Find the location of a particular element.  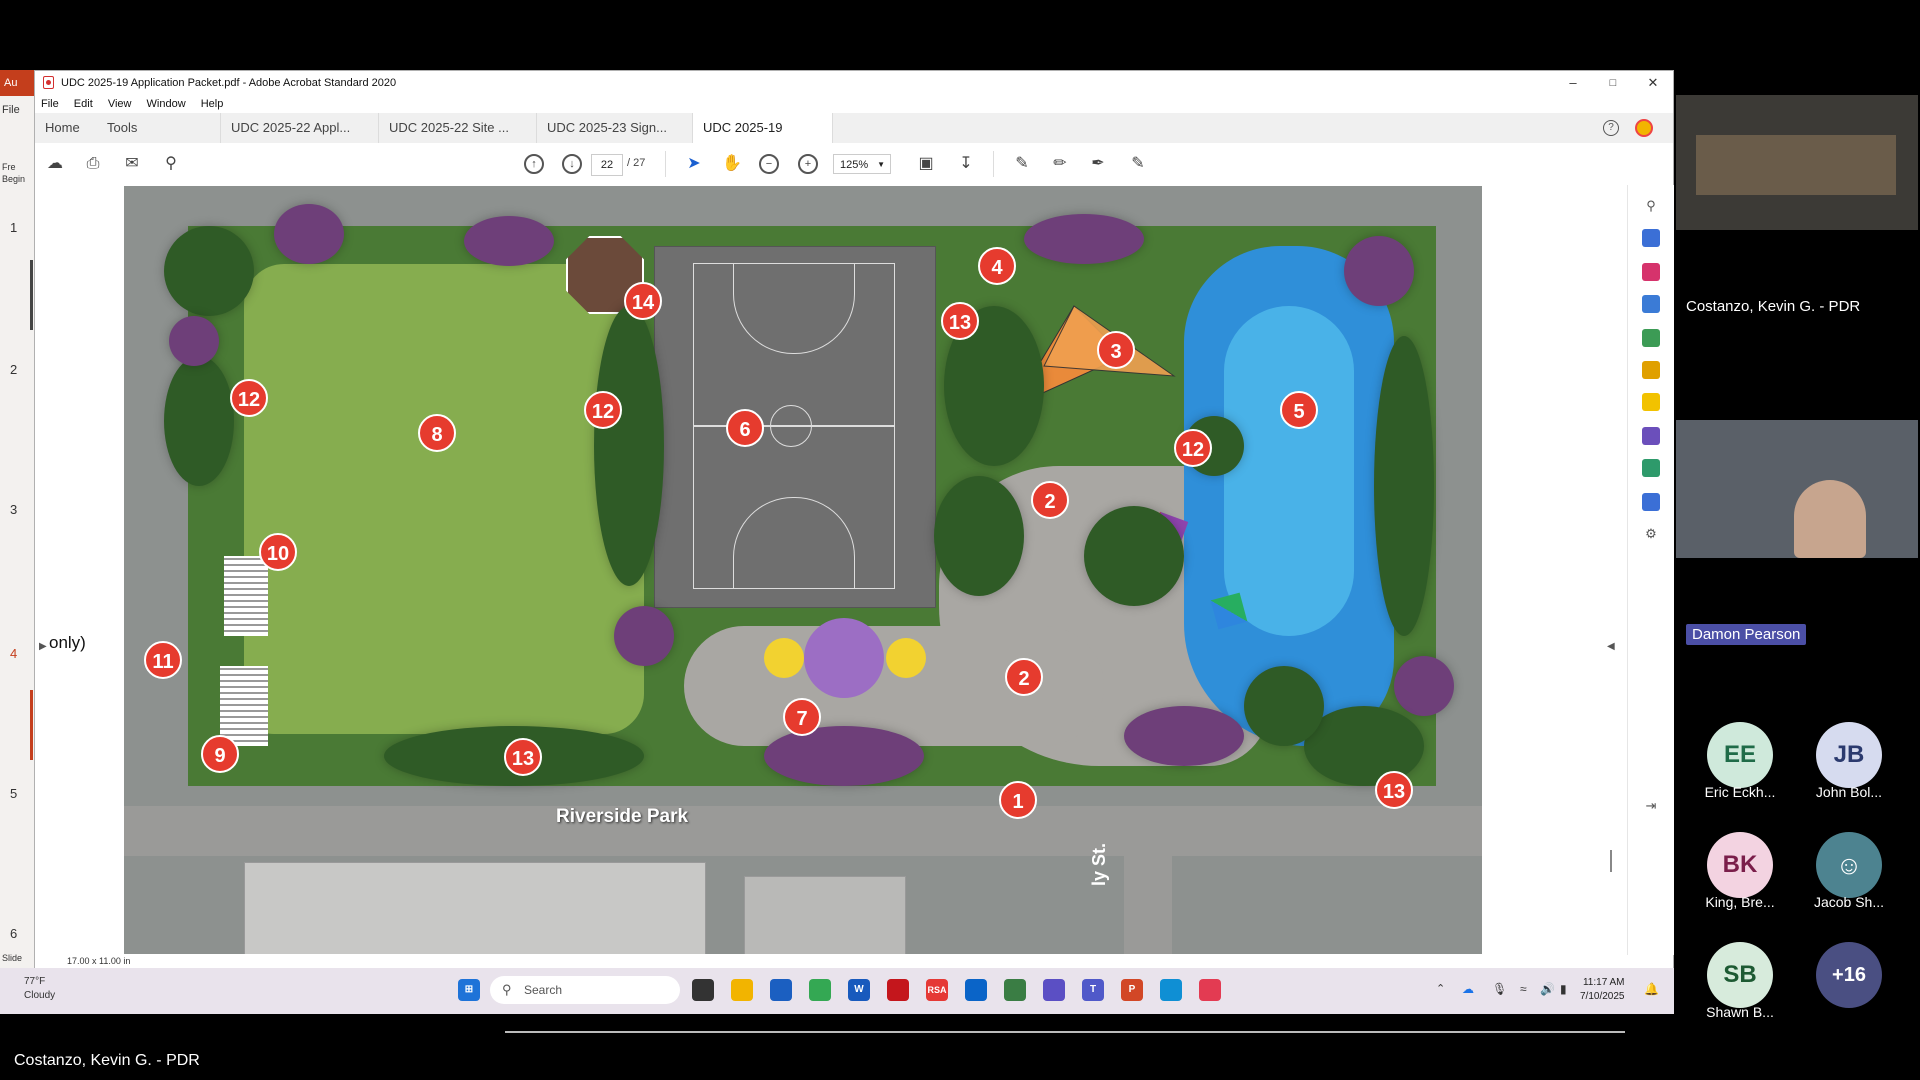

video-tile-room is located at coordinates (1797, 162).